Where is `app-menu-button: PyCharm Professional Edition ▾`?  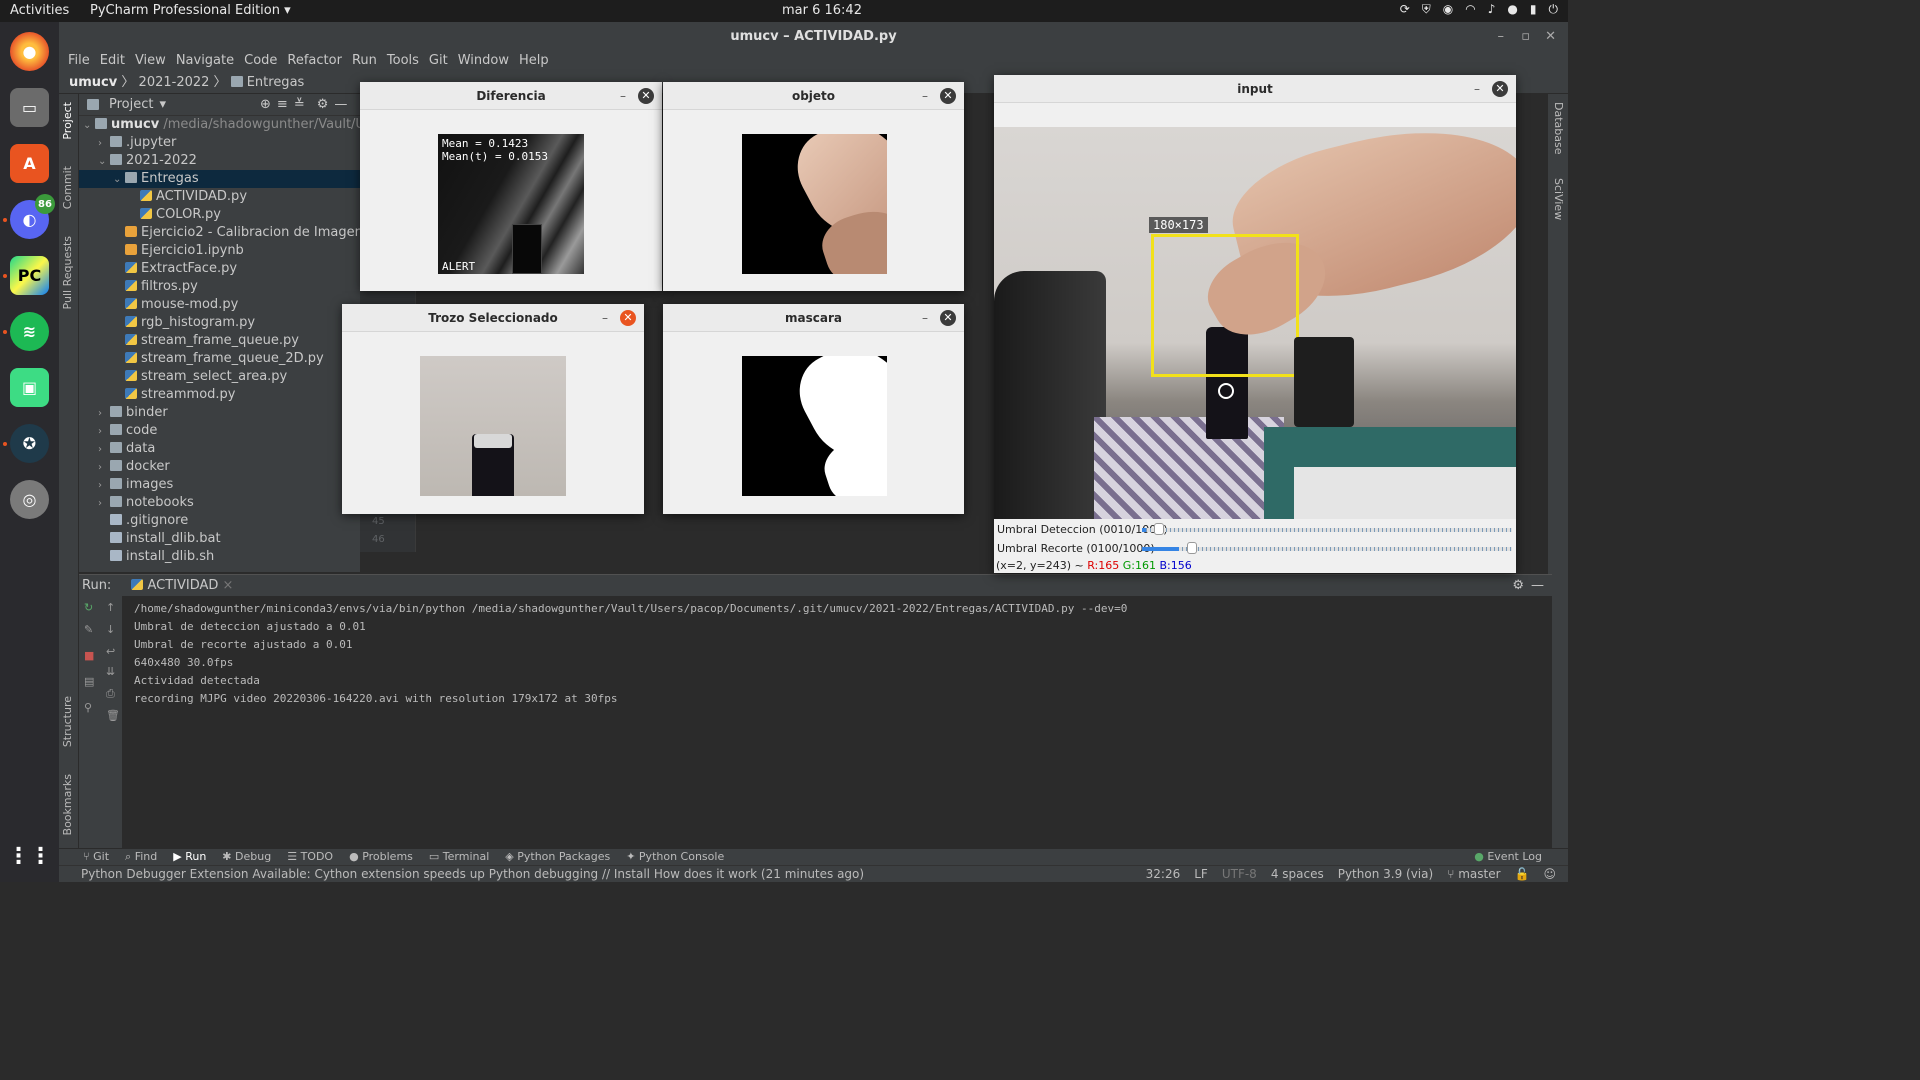 app-menu-button: PyCharm Professional Edition ▾ is located at coordinates (190, 10).